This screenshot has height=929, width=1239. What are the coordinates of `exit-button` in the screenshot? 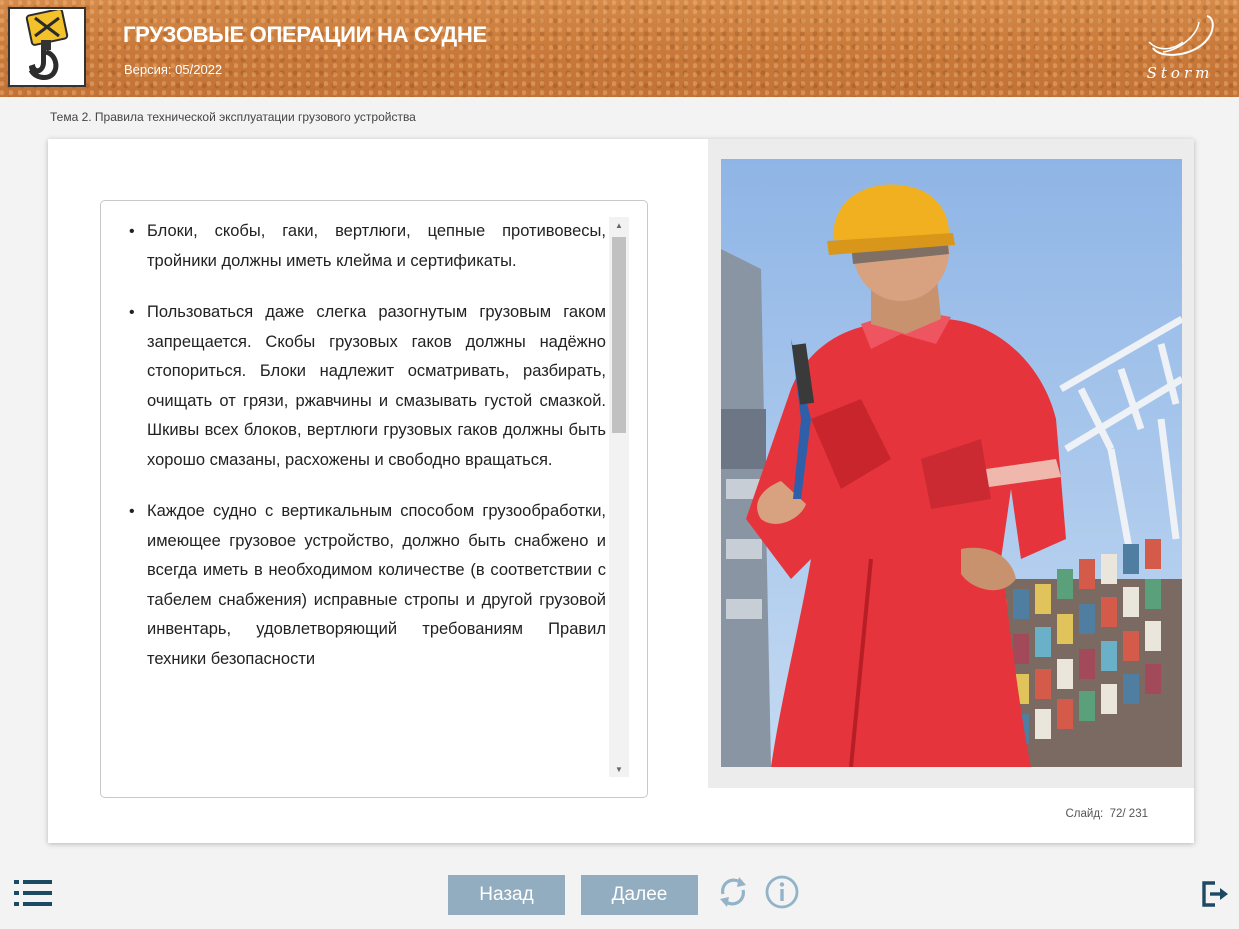 It's located at (1215, 894).